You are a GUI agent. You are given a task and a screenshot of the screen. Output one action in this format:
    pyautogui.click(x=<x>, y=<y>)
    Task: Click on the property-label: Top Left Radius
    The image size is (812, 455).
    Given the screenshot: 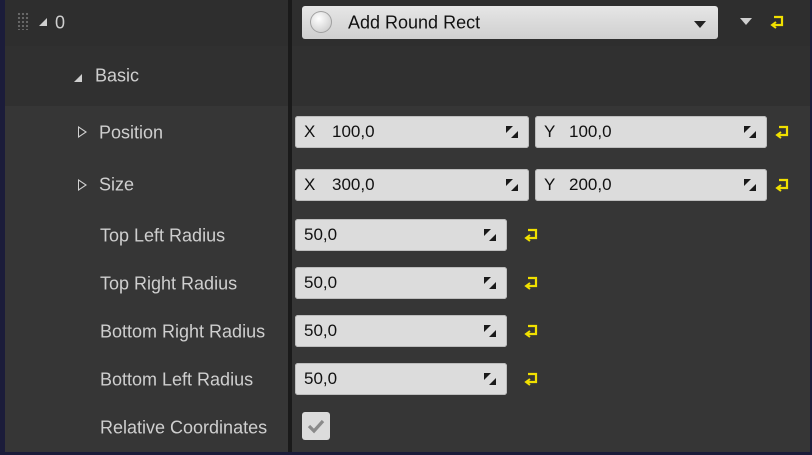 What is the action you would take?
    pyautogui.click(x=163, y=235)
    